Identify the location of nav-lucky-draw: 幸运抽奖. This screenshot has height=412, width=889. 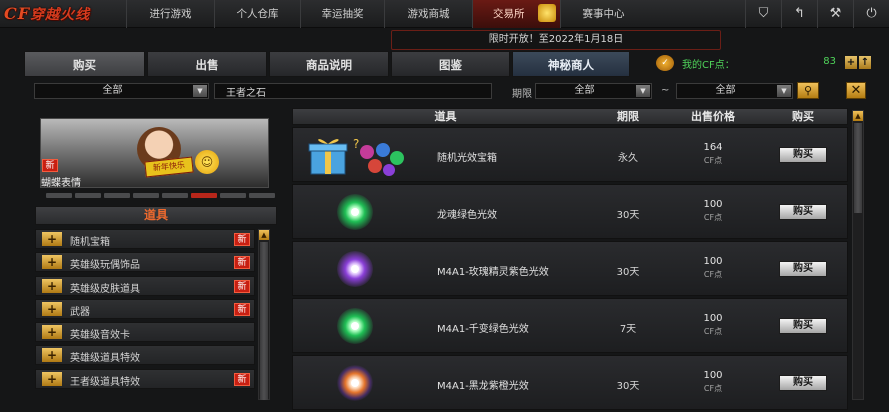
(342, 14).